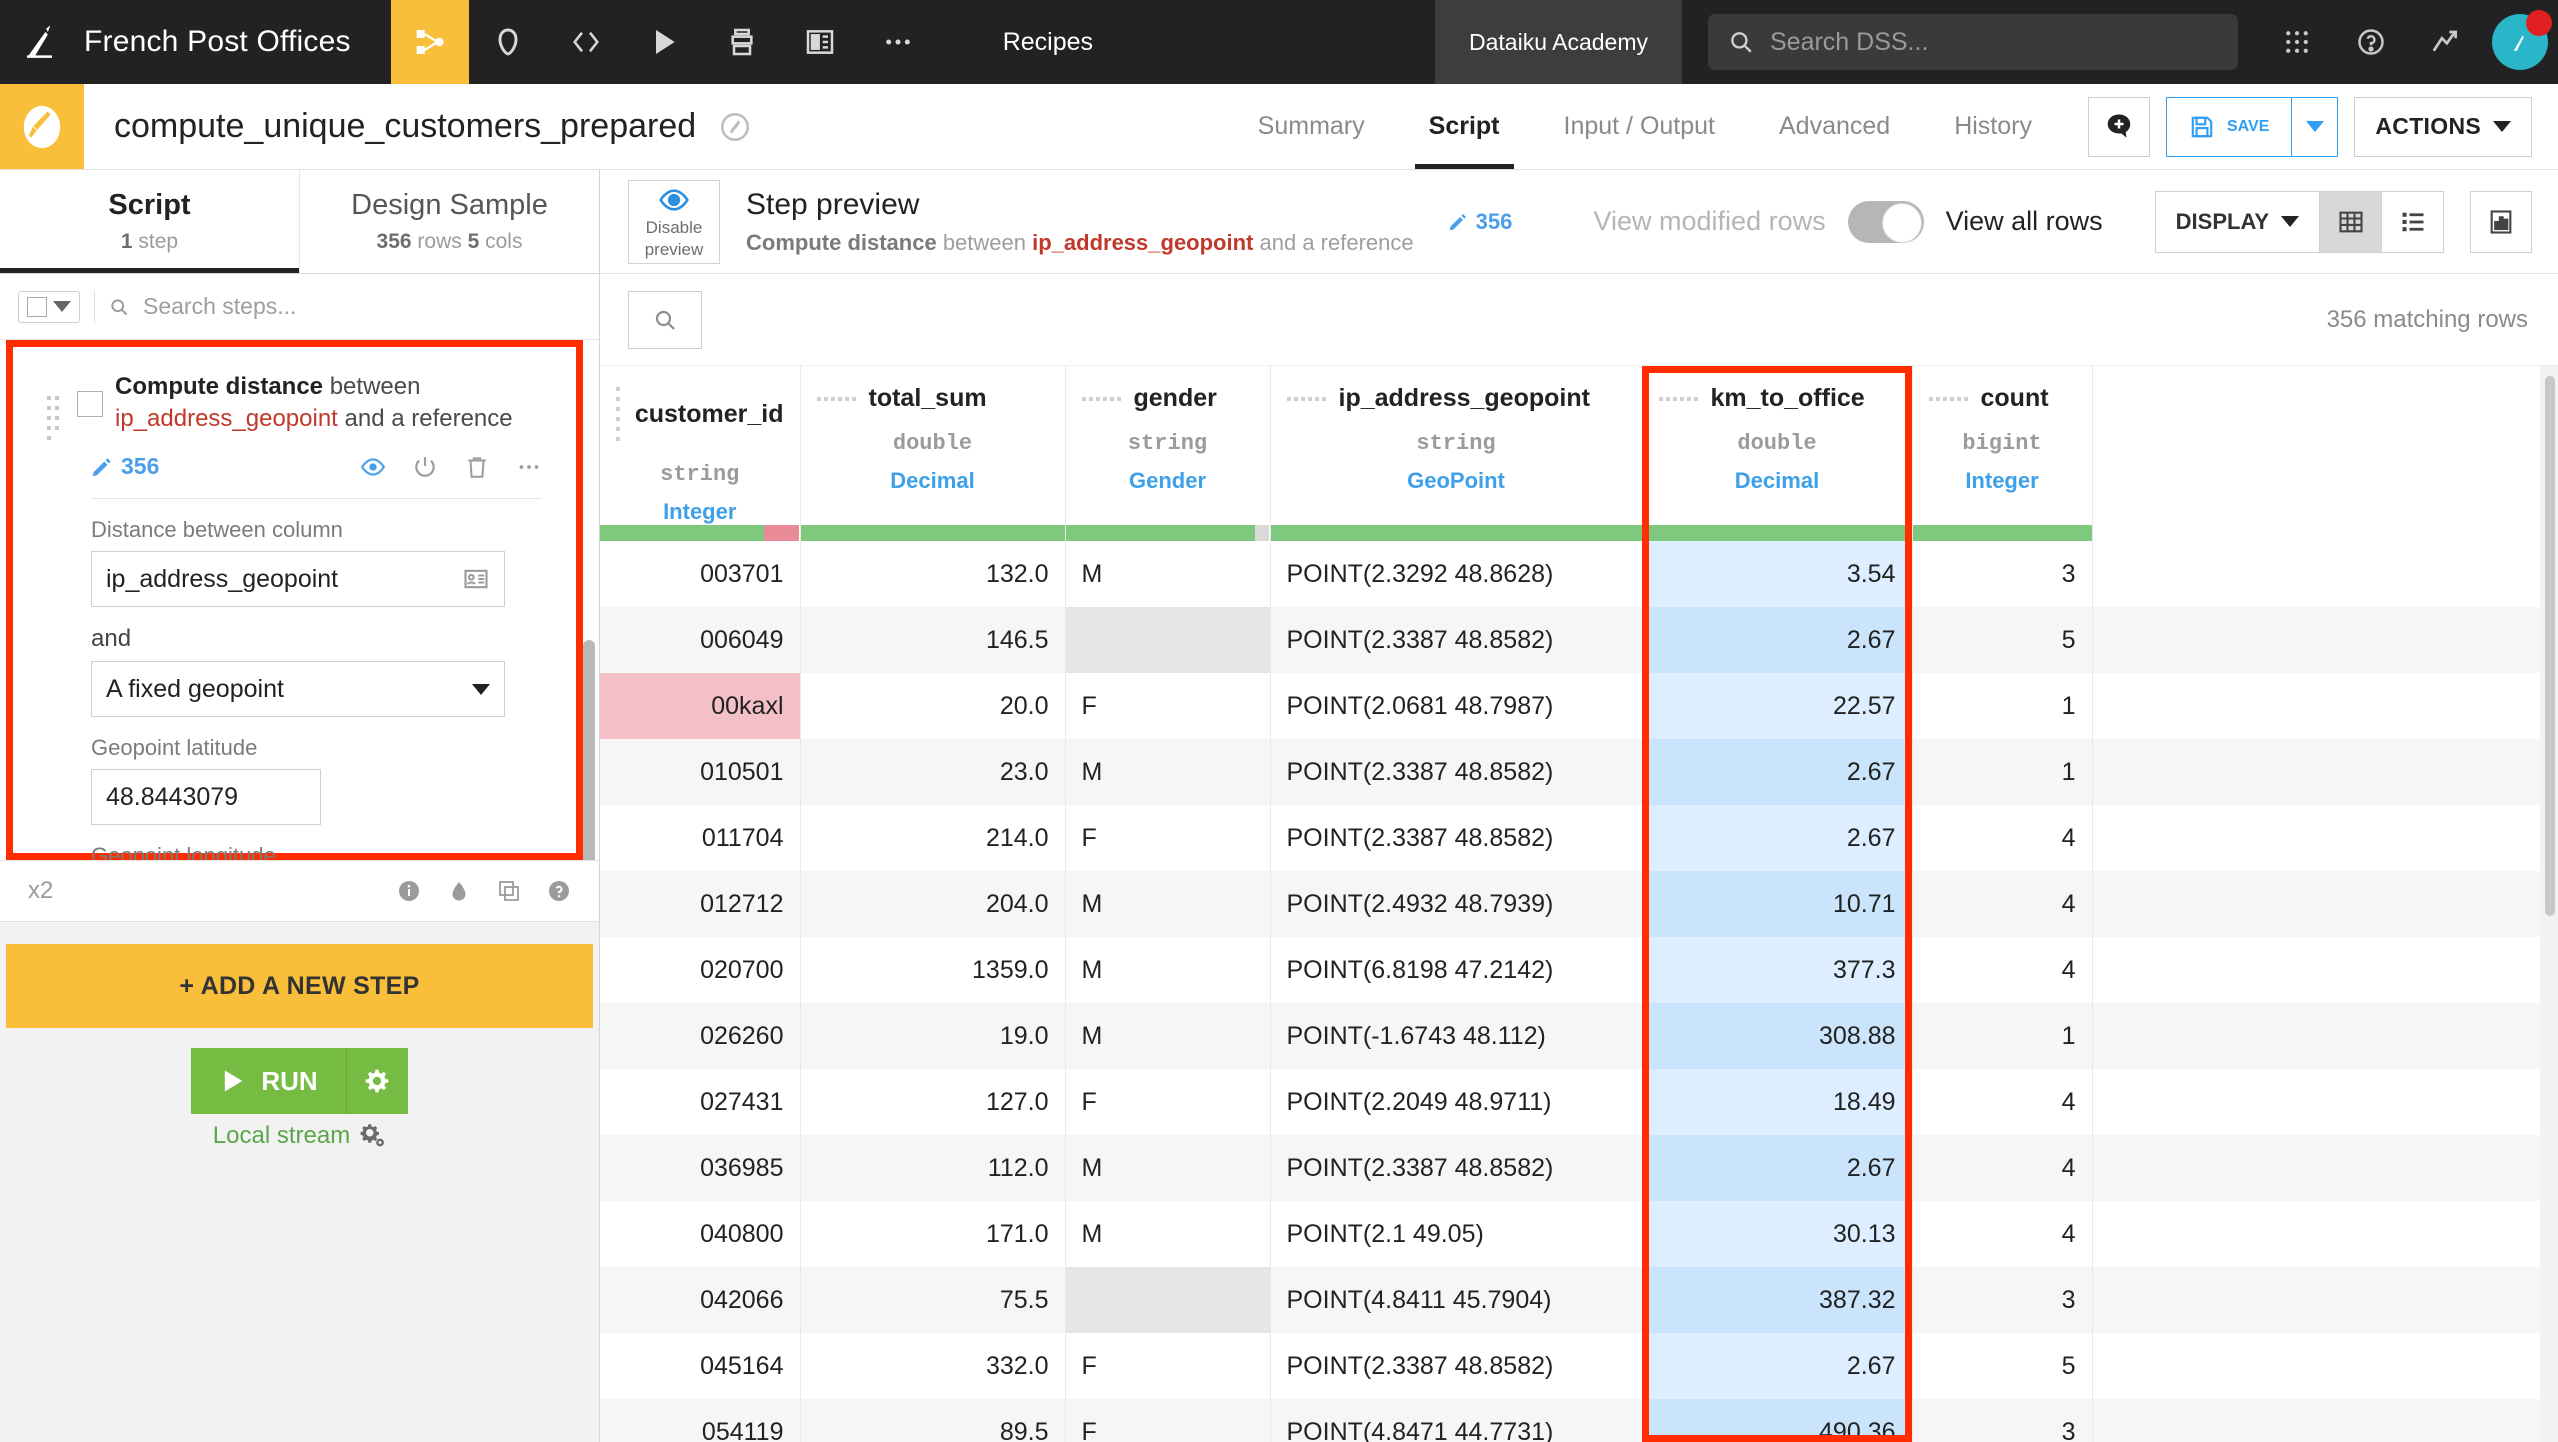  I want to click on cell-total_sum: 23.0, so click(933, 772).